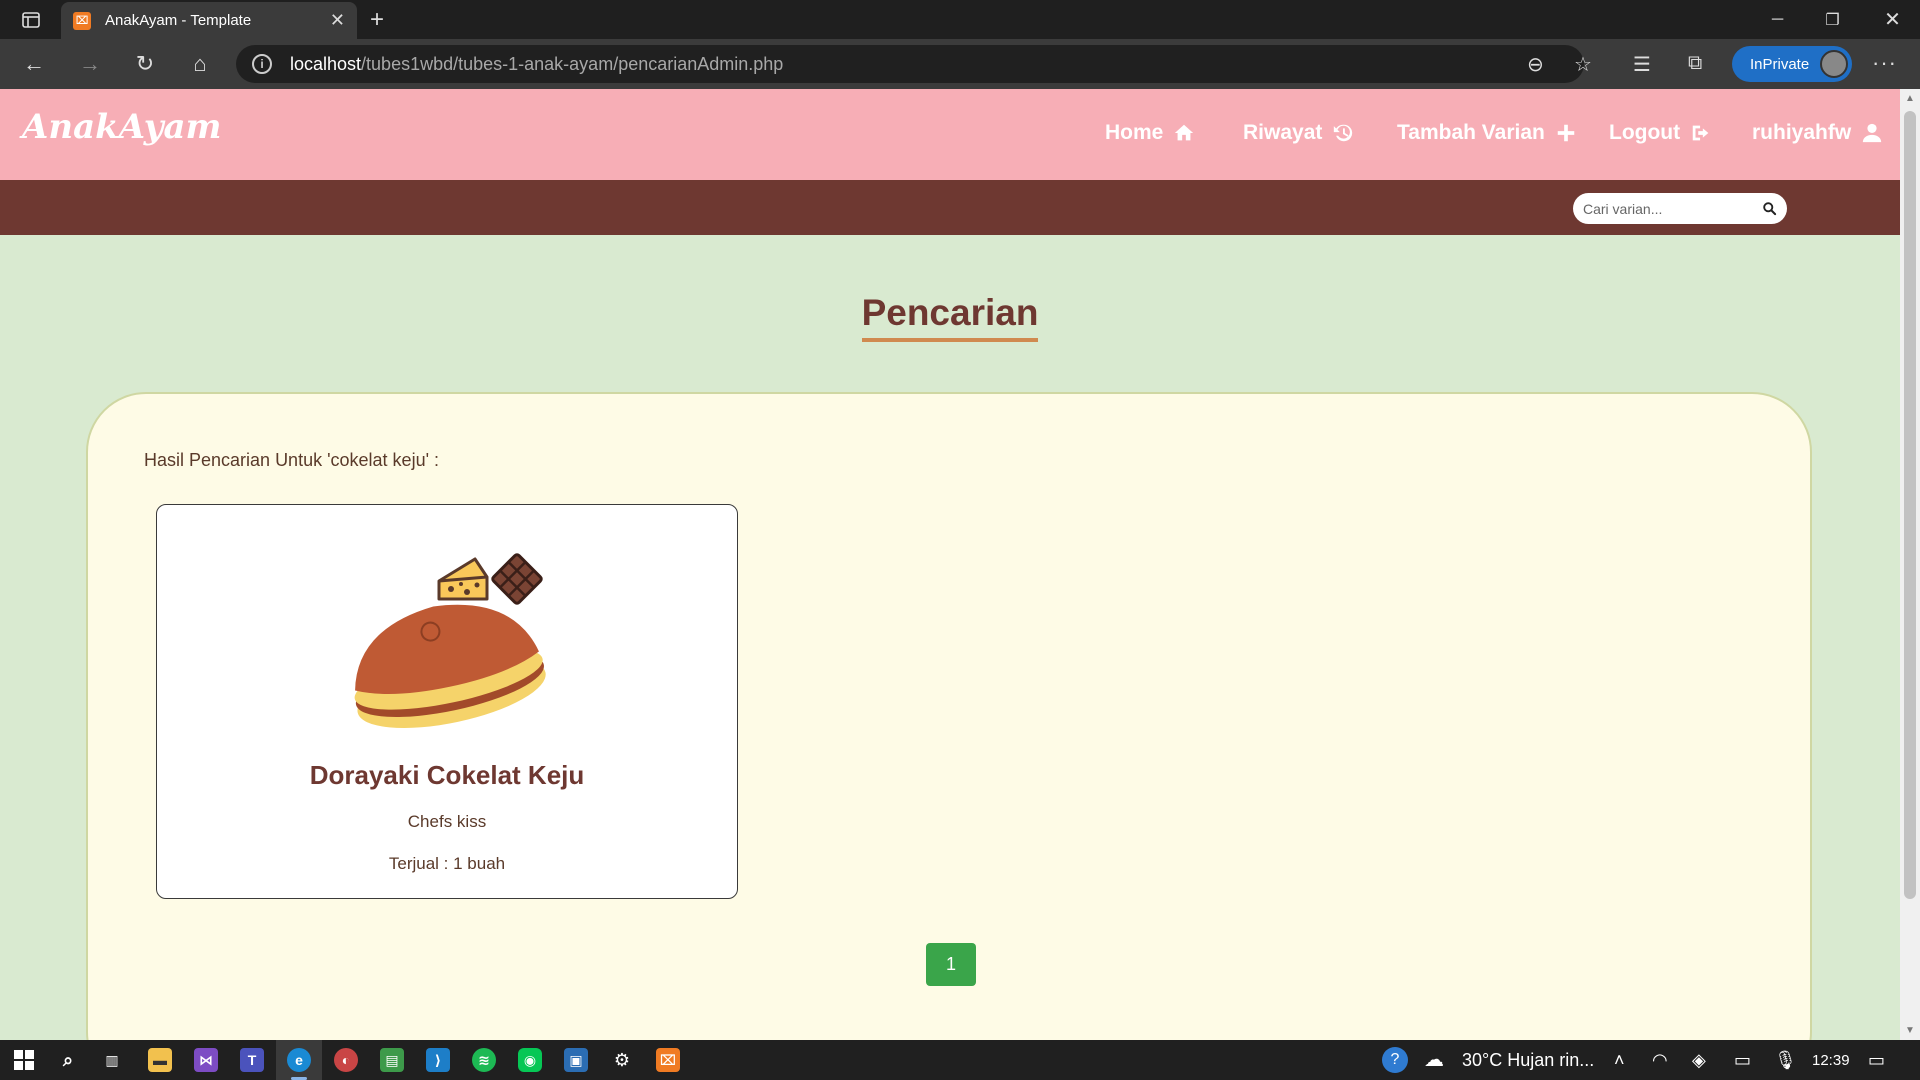 Image resolution: width=1920 pixels, height=1080 pixels. What do you see at coordinates (1672, 208) in the screenshot?
I see `search-input` at bounding box center [1672, 208].